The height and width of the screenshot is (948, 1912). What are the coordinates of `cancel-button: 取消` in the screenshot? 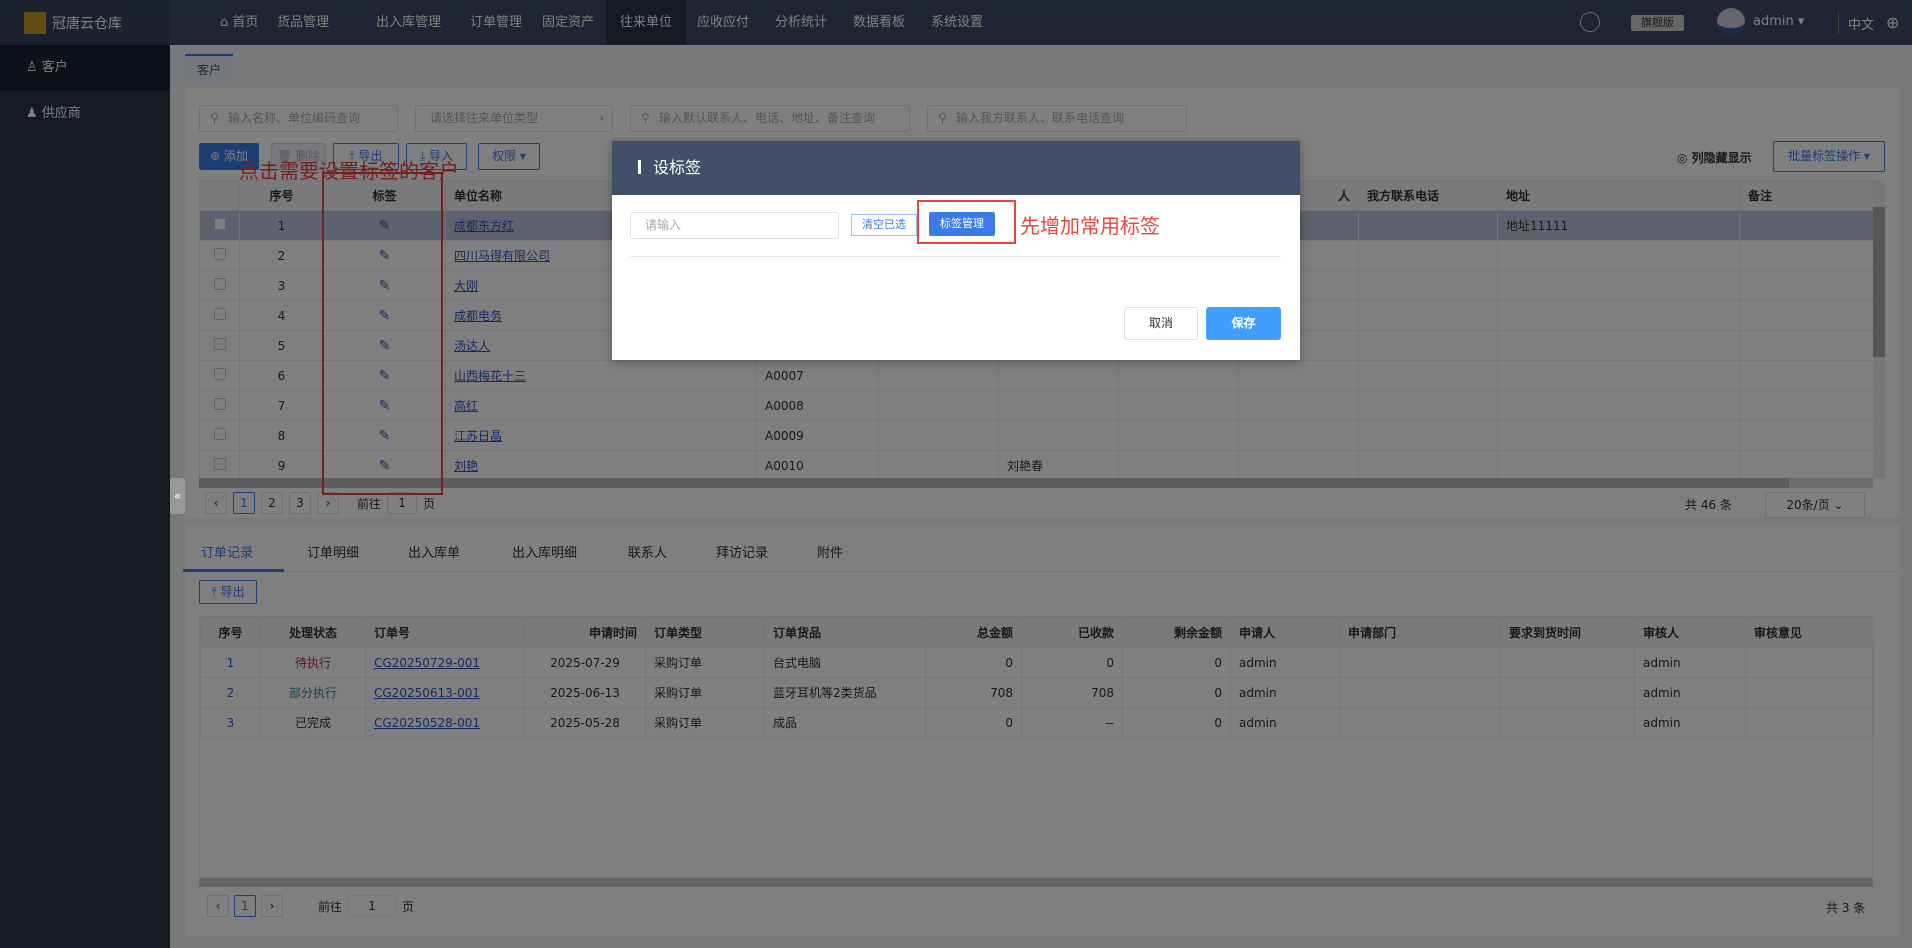 It's located at (1161, 323).